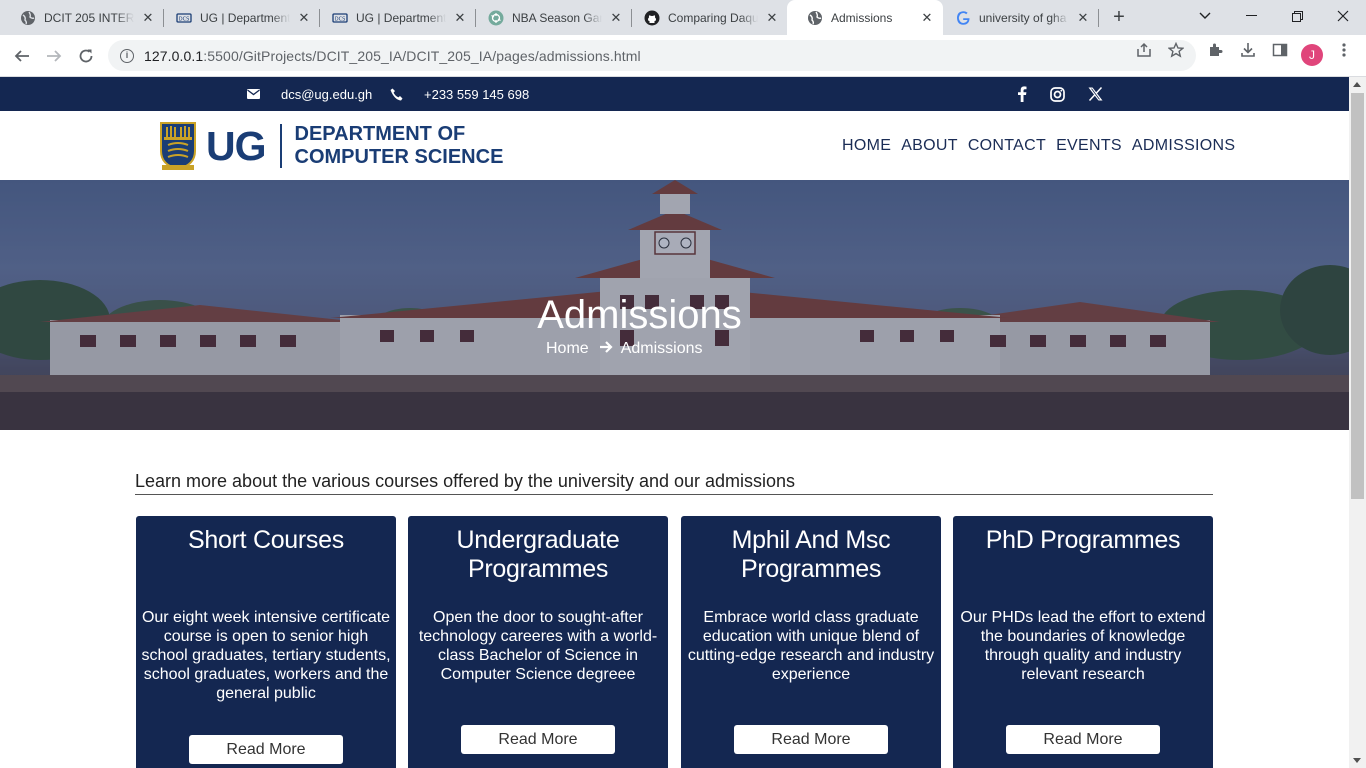 This screenshot has height=768, width=1366. Describe the element at coordinates (1205, 16) in the screenshot. I see `tab-search-button` at that location.